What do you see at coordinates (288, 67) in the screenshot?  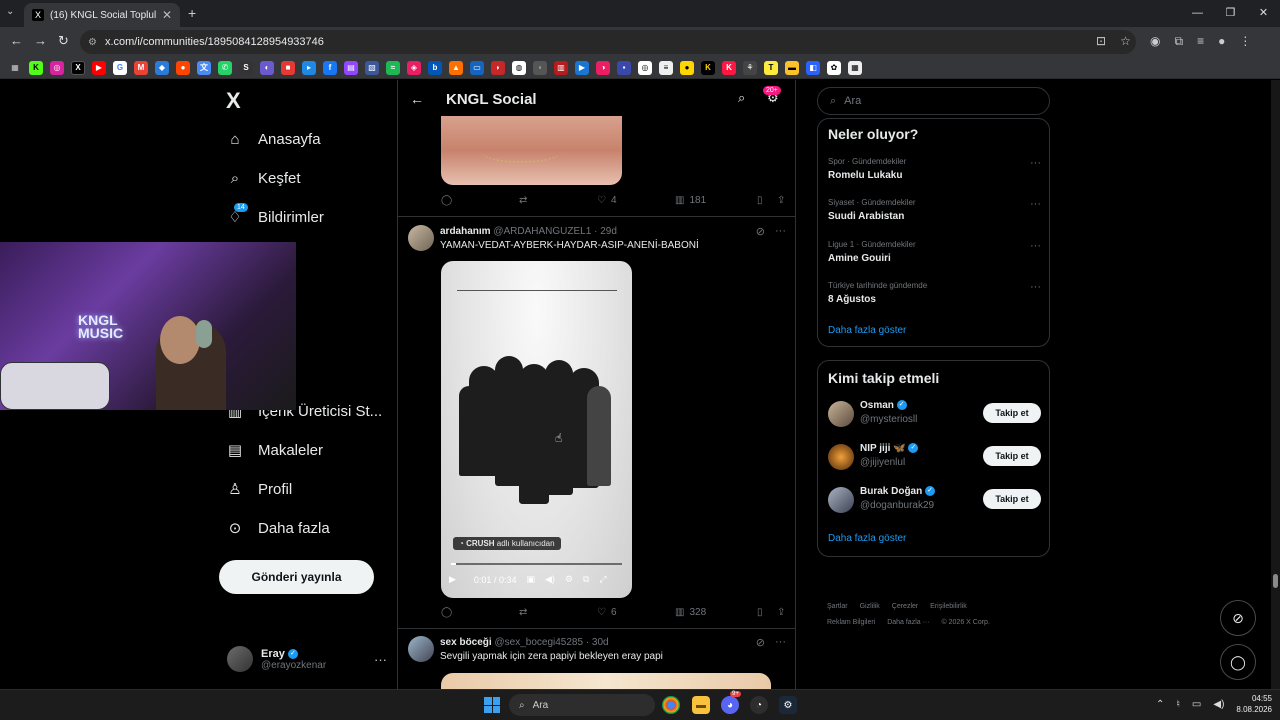 I see `bookmark-site-icon: ■` at bounding box center [288, 67].